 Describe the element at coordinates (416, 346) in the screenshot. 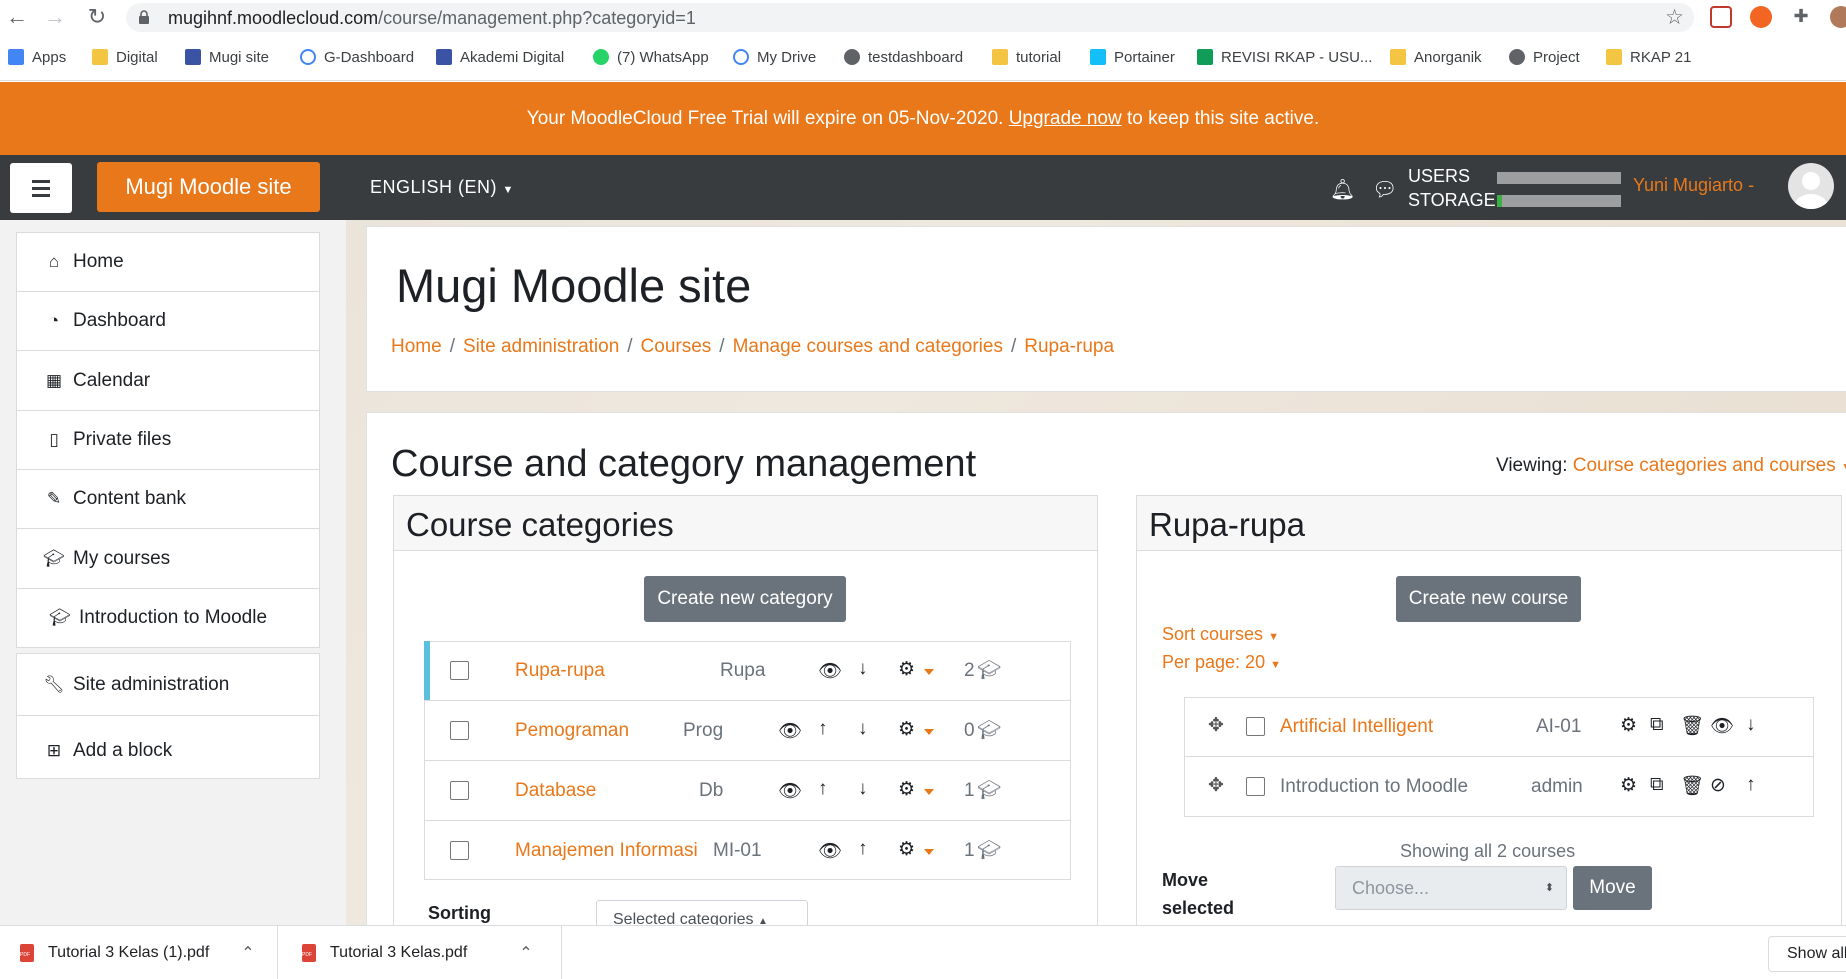

I see `breadcrumb-item: Home` at that location.